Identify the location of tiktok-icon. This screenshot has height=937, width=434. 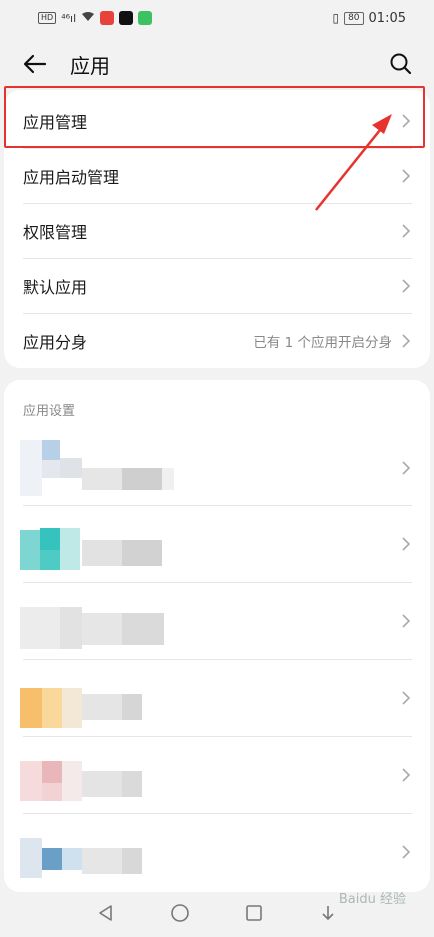
(126, 18).